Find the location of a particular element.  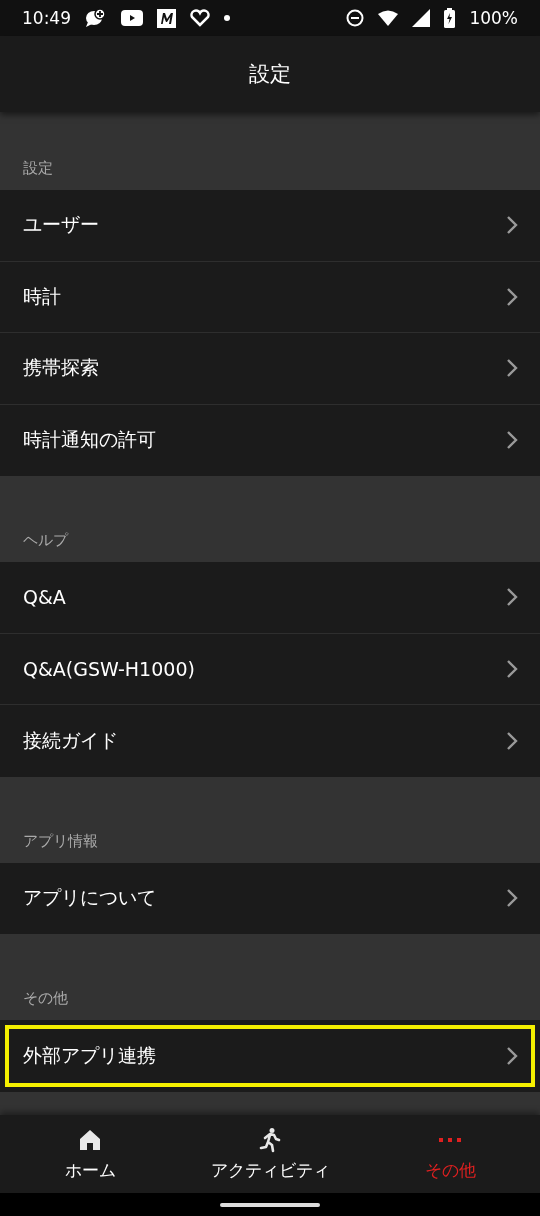

settings-row: アプリについて is located at coordinates (270, 898).